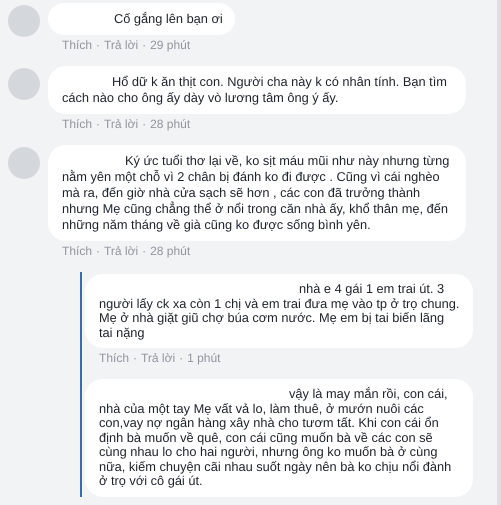  What do you see at coordinates (170, 46) in the screenshot?
I see `comment-time: 29 phút` at bounding box center [170, 46].